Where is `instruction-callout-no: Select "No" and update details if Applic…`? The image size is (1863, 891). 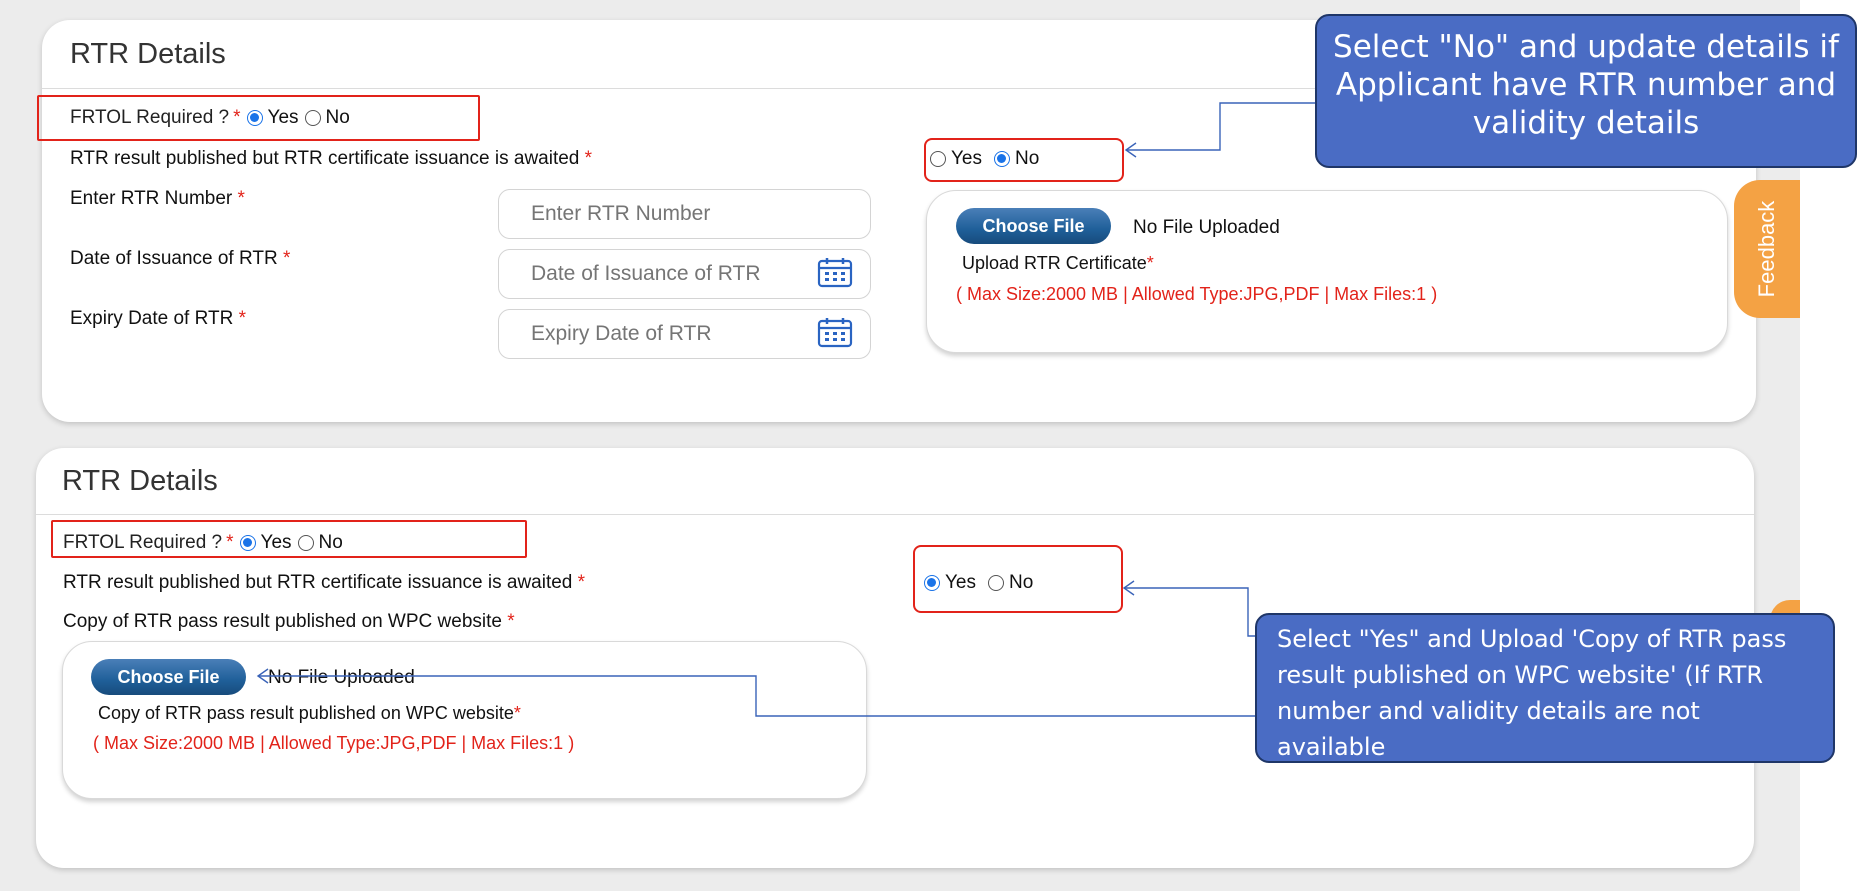 instruction-callout-no: Select "No" and update details if Applic… is located at coordinates (1586, 91).